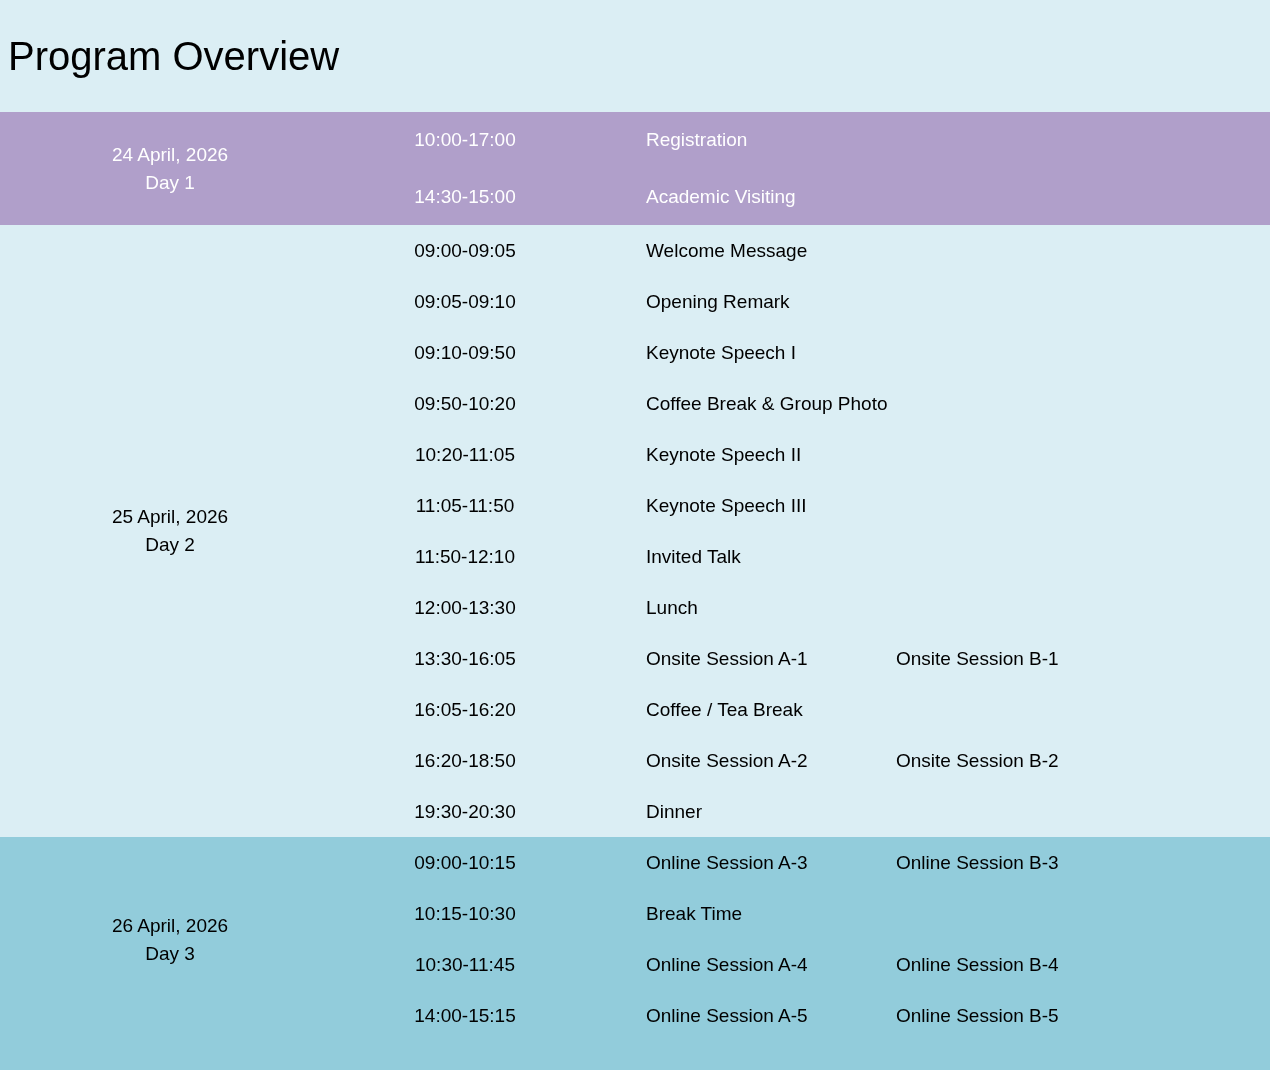 Image resolution: width=1270 pixels, height=1070 pixels. What do you see at coordinates (465, 352) in the screenshot?
I see `time-slot: 09:10-09:50` at bounding box center [465, 352].